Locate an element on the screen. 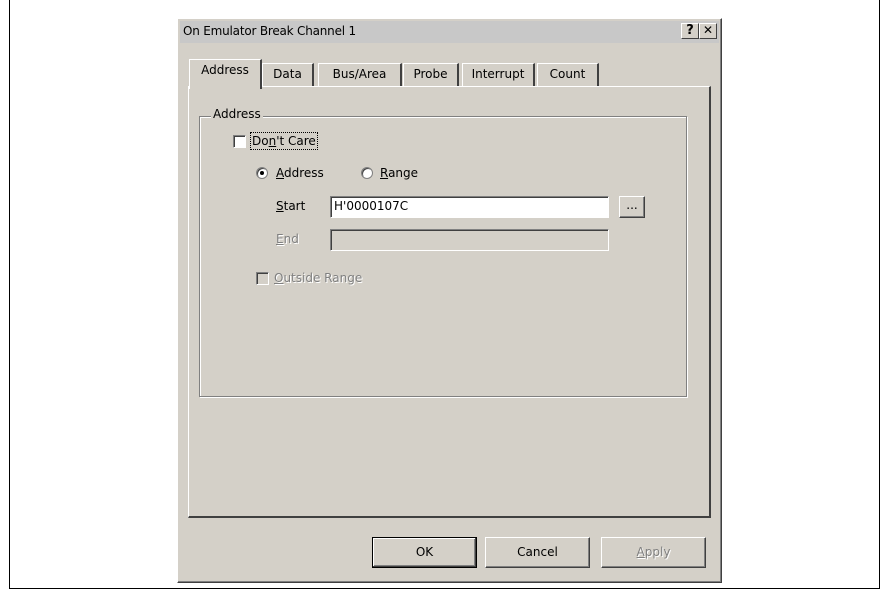 This screenshot has width=890, height=590. tab-address: Address is located at coordinates (225, 74).